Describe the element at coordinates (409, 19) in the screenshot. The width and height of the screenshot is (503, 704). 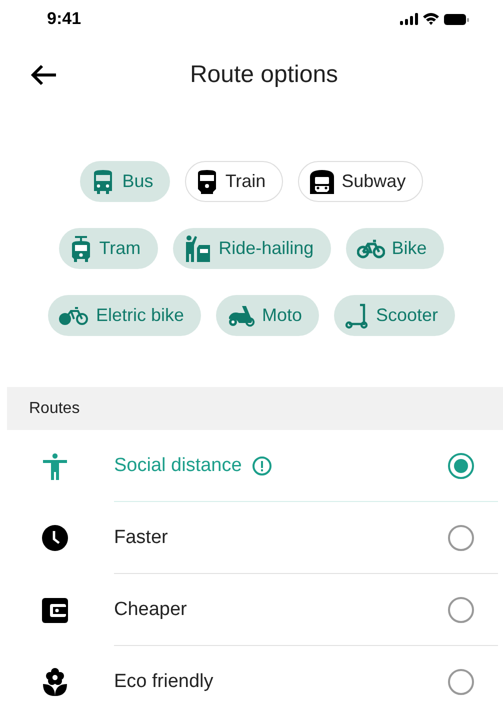
I see `signal-icon` at that location.